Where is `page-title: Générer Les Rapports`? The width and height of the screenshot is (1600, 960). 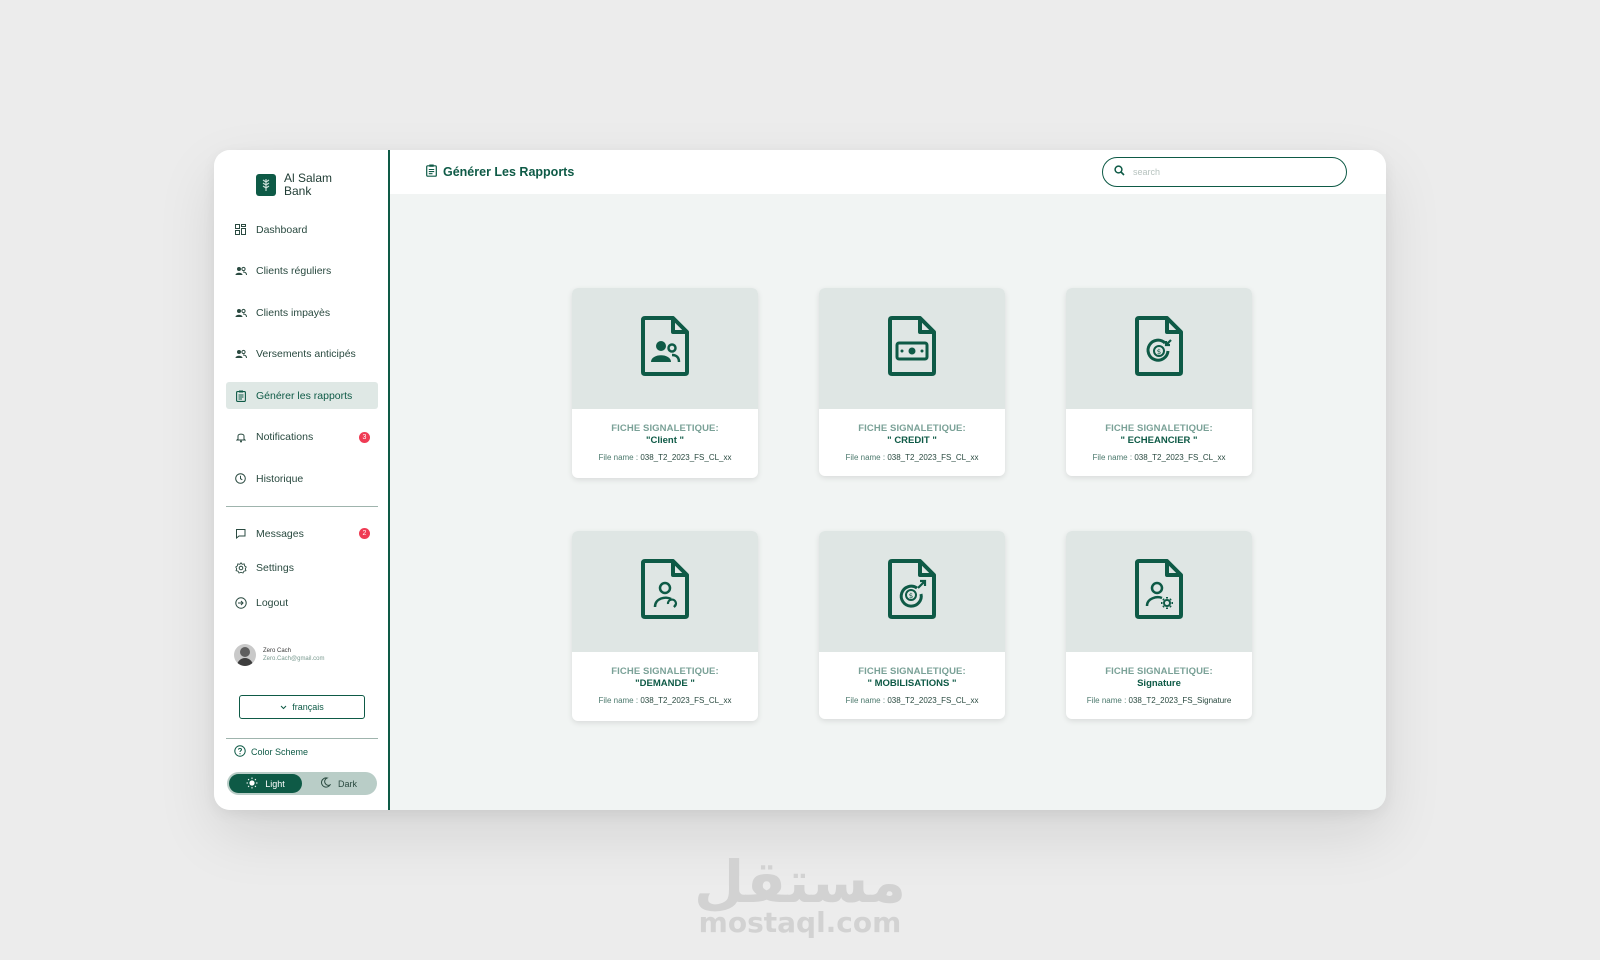 page-title: Générer Les Rapports is located at coordinates (500, 172).